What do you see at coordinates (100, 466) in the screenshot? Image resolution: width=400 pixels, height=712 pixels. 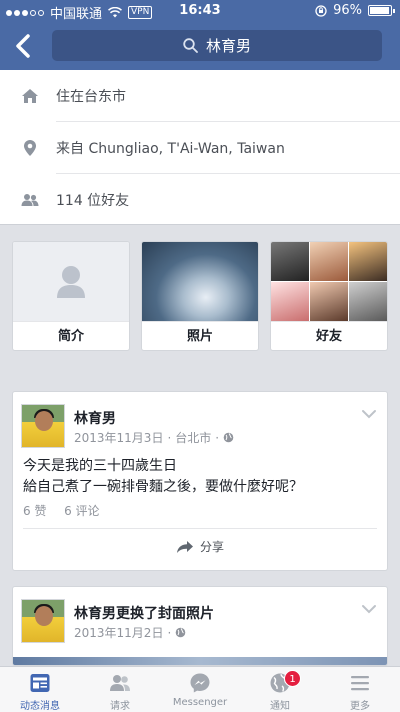 I see `post-text-line: 今天是我的三十四歲生日` at bounding box center [100, 466].